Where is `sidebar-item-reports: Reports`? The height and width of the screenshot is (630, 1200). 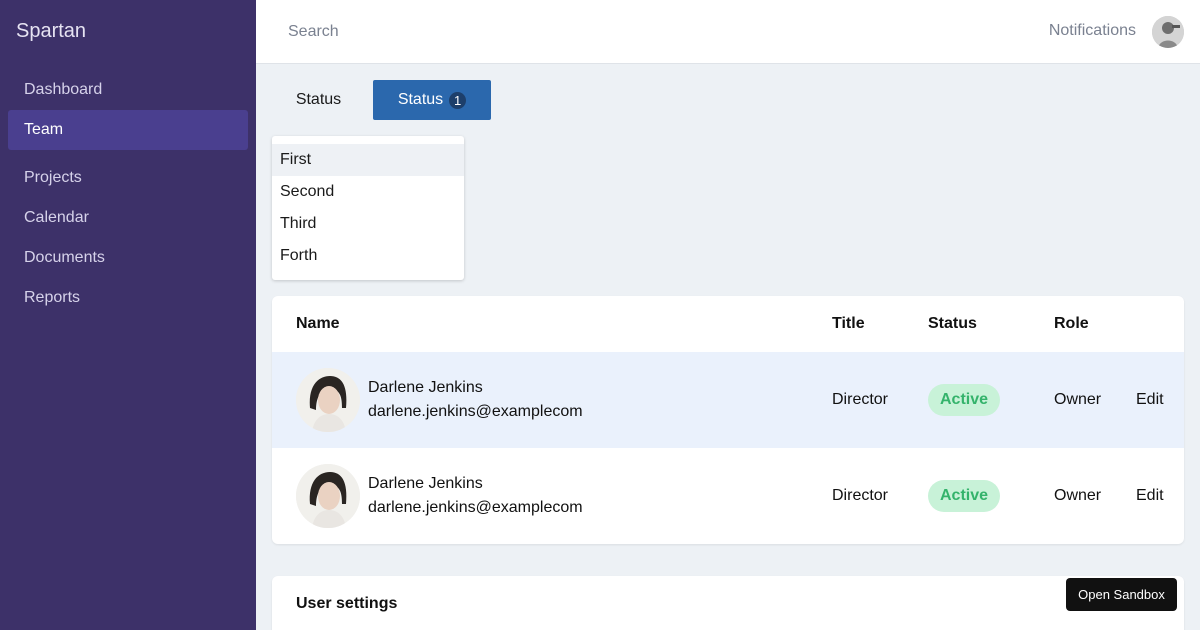
sidebar-item-reports: Reports is located at coordinates (128, 298).